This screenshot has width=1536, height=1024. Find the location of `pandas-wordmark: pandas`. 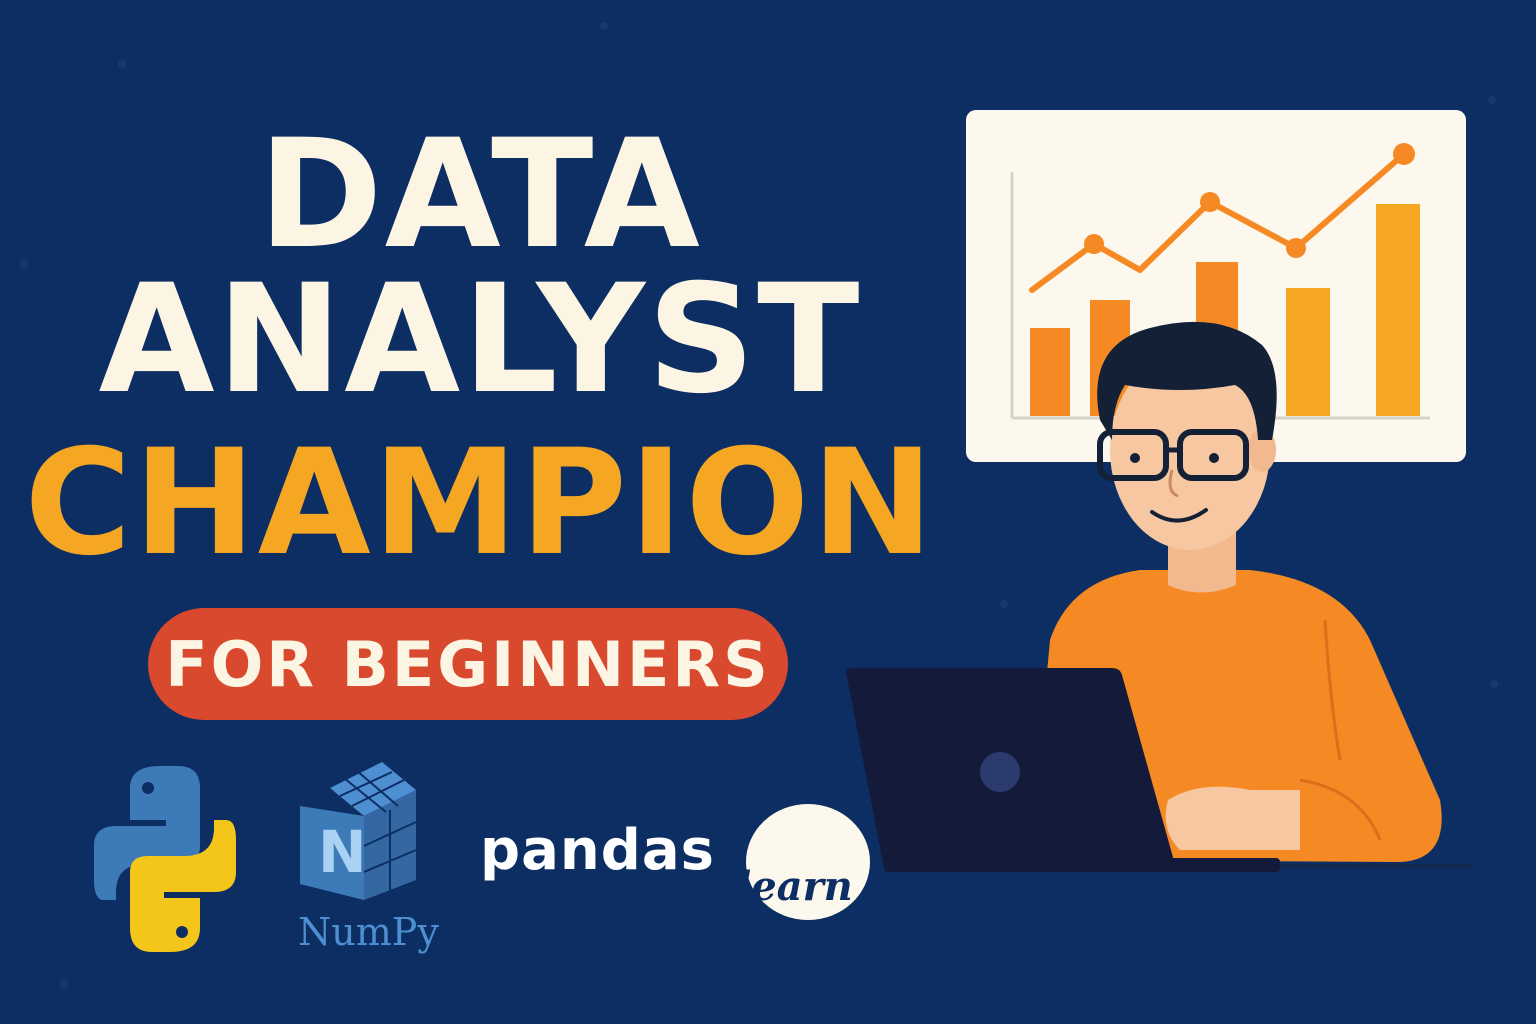

pandas-wordmark: pandas is located at coordinates (597, 850).